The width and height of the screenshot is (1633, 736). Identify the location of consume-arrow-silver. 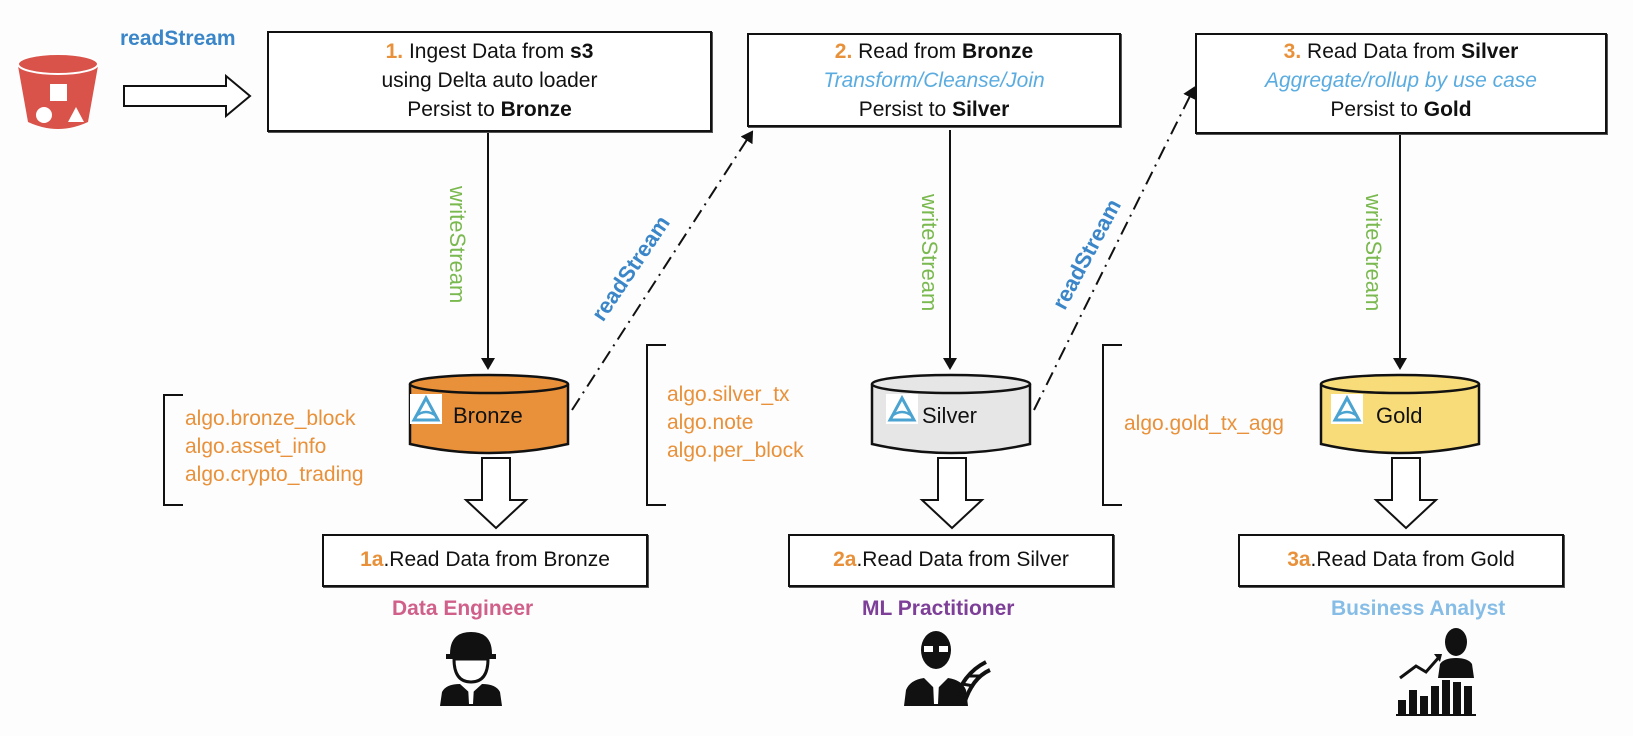
(952, 493).